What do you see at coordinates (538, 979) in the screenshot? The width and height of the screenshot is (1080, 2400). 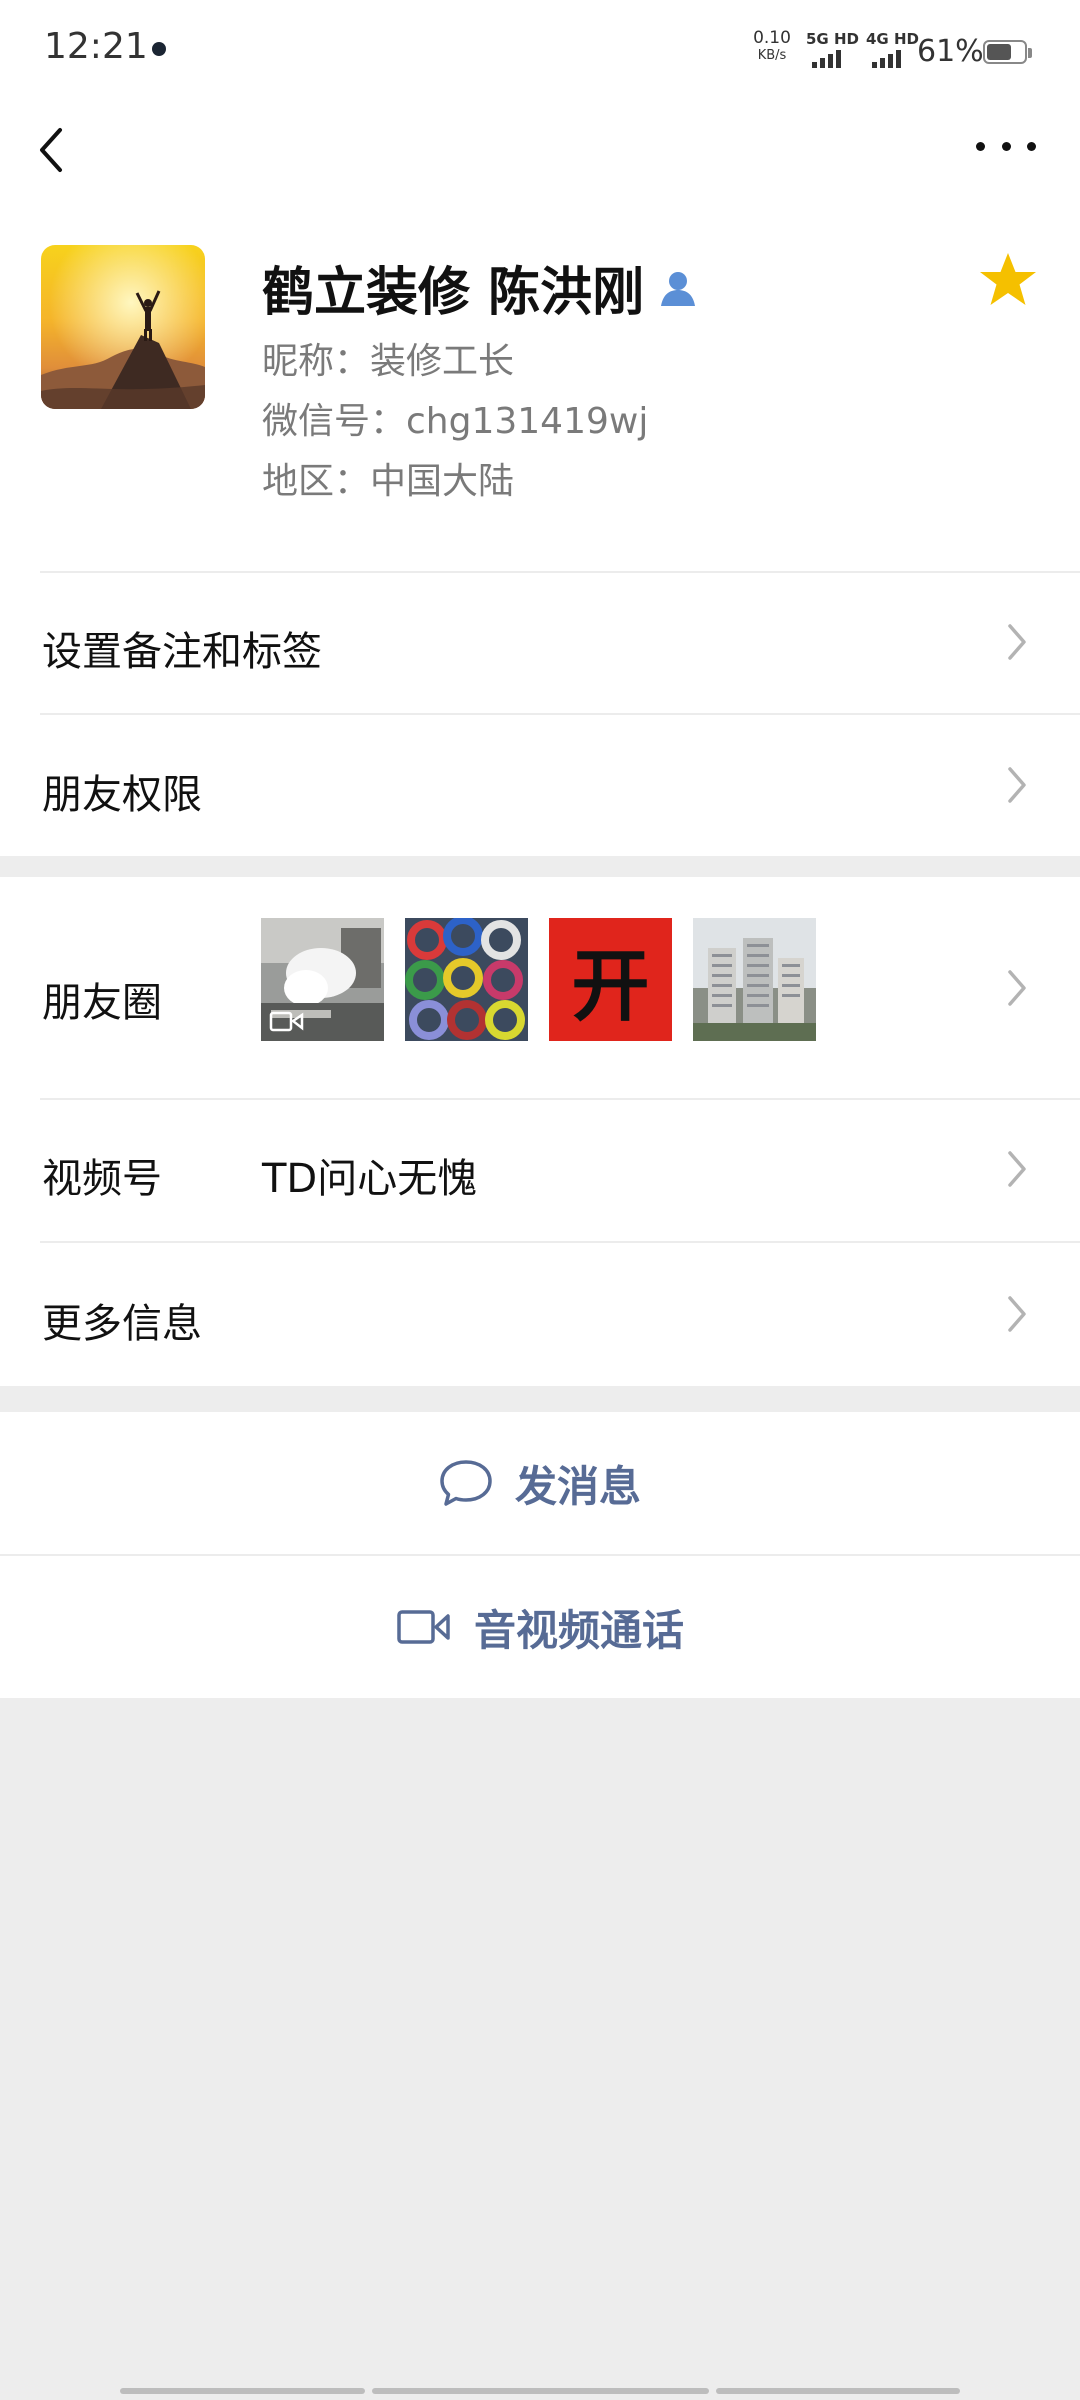 I see `moments-thumbnails: 开` at bounding box center [538, 979].